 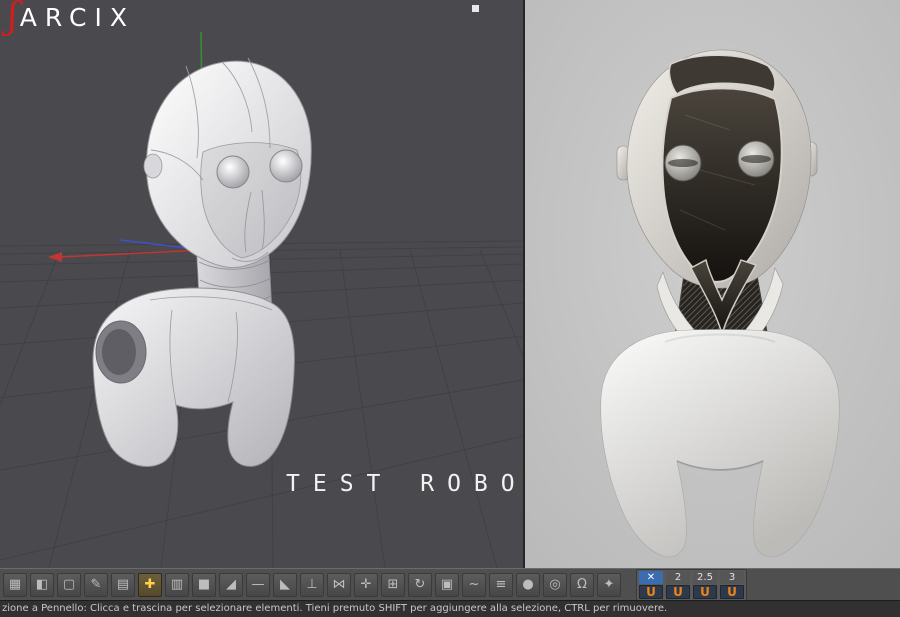 What do you see at coordinates (555, 584) in the screenshot?
I see `rings-tool-button: ◎` at bounding box center [555, 584].